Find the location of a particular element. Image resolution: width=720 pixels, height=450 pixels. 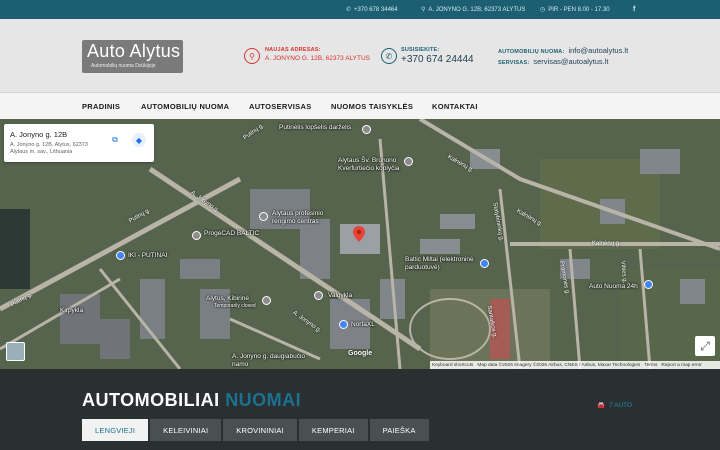

section-heading-white: AUTOMOBILIAI is located at coordinates (151, 400).